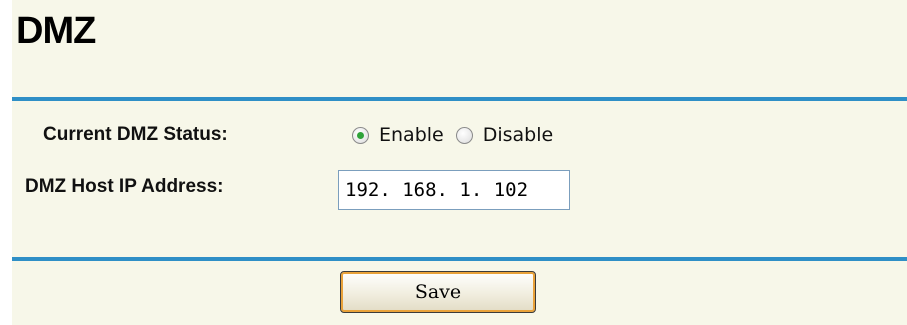 This screenshot has width=907, height=325. I want to click on save-button: Save, so click(438, 292).